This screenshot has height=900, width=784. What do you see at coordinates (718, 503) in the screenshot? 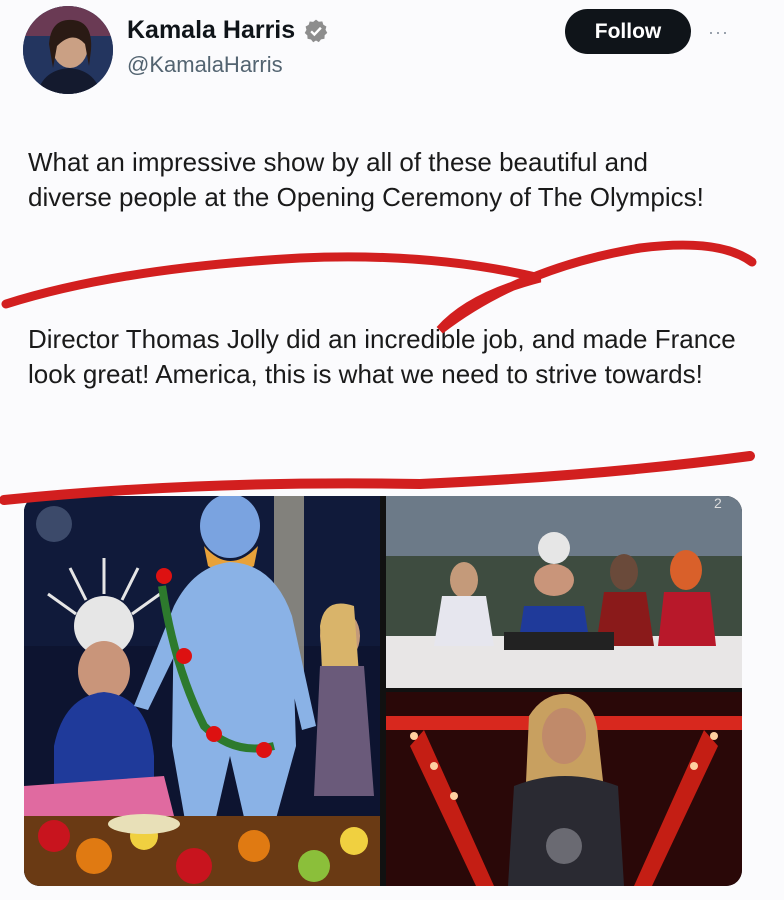
I see `media-count-badge: 2` at bounding box center [718, 503].